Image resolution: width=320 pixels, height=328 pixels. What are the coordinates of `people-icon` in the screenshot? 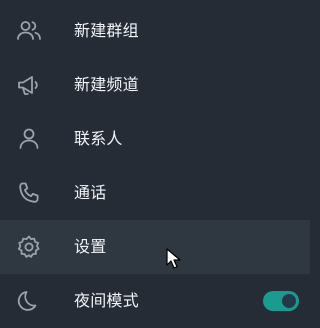 It's located at (29, 31).